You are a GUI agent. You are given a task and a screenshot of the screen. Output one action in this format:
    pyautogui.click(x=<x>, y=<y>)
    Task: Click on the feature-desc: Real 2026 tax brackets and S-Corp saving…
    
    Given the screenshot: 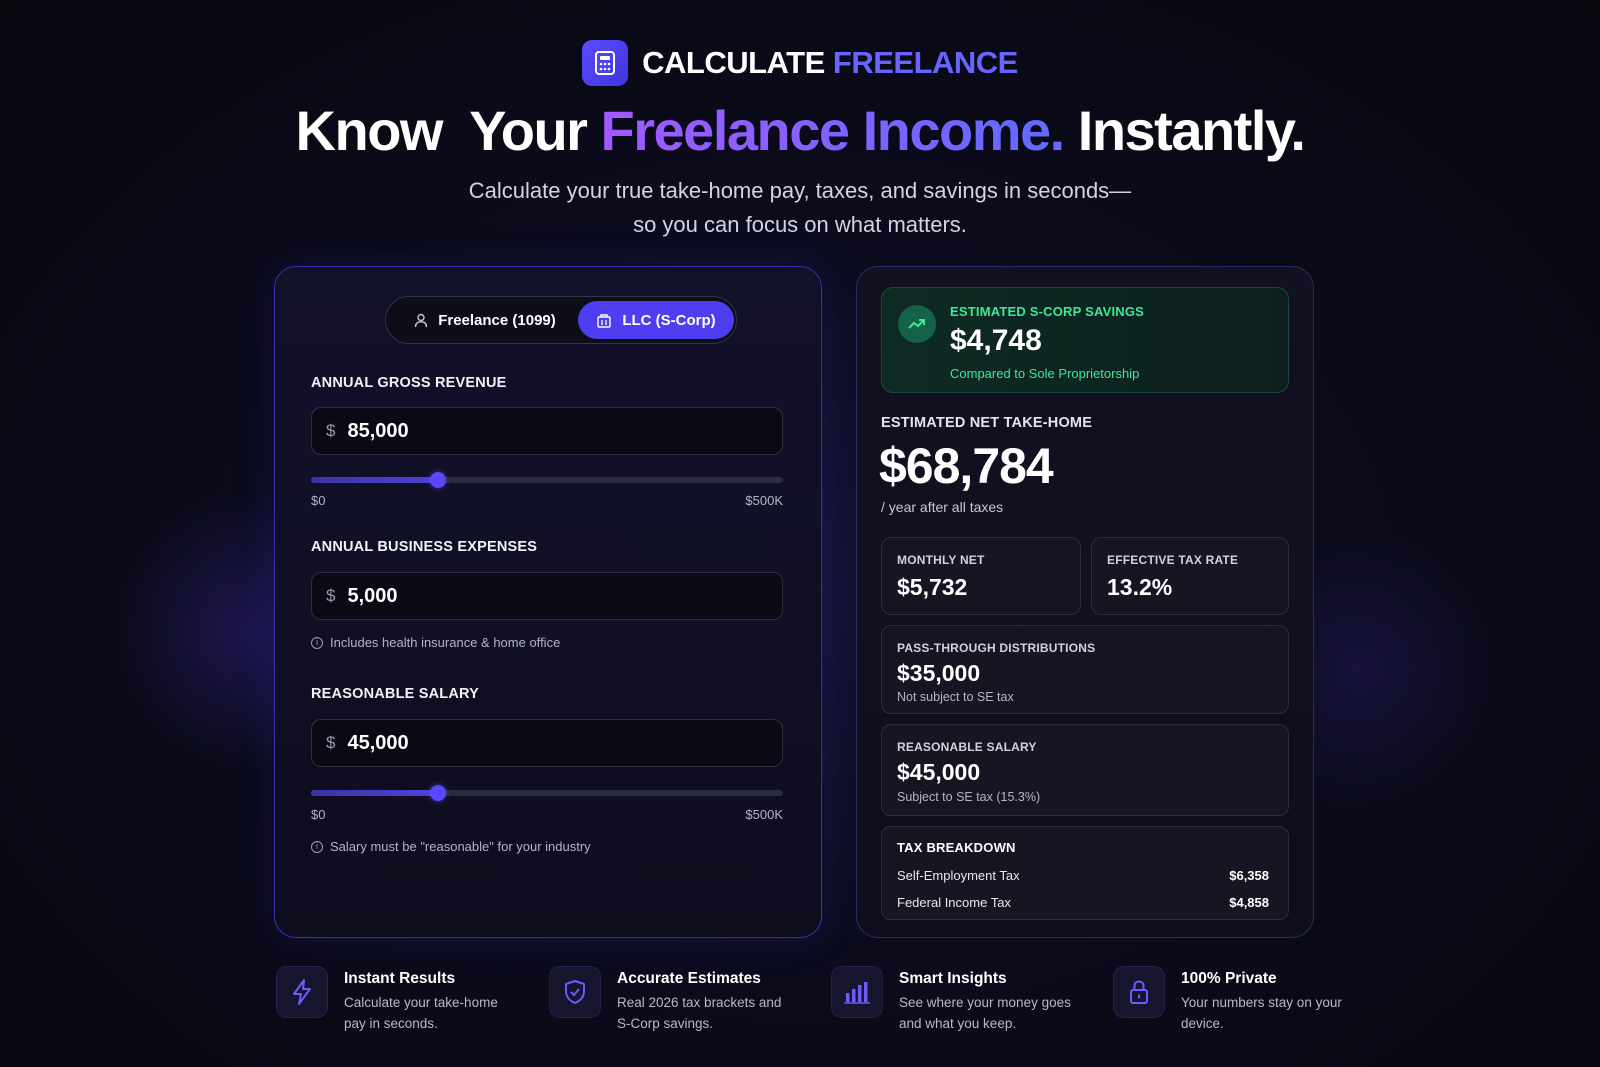 What is the action you would take?
    pyautogui.click(x=699, y=1013)
    